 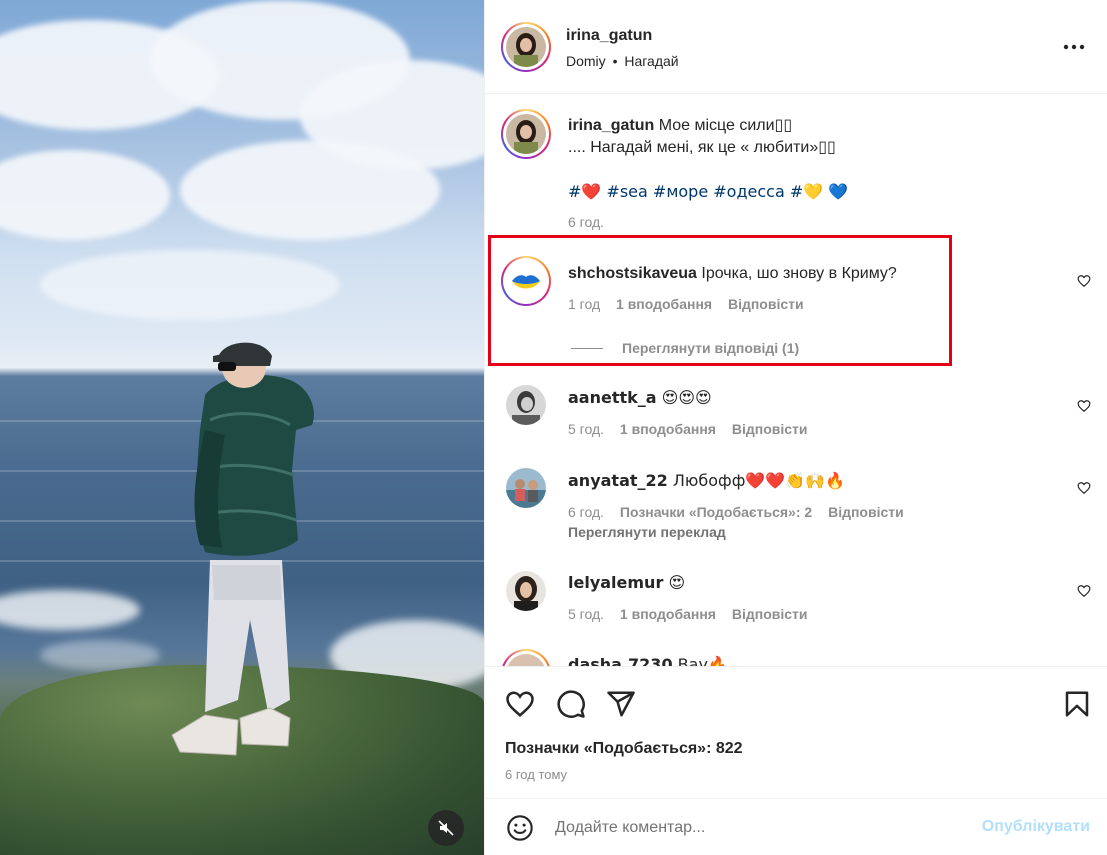 I want to click on author-avatar, so click(x=526, y=47).